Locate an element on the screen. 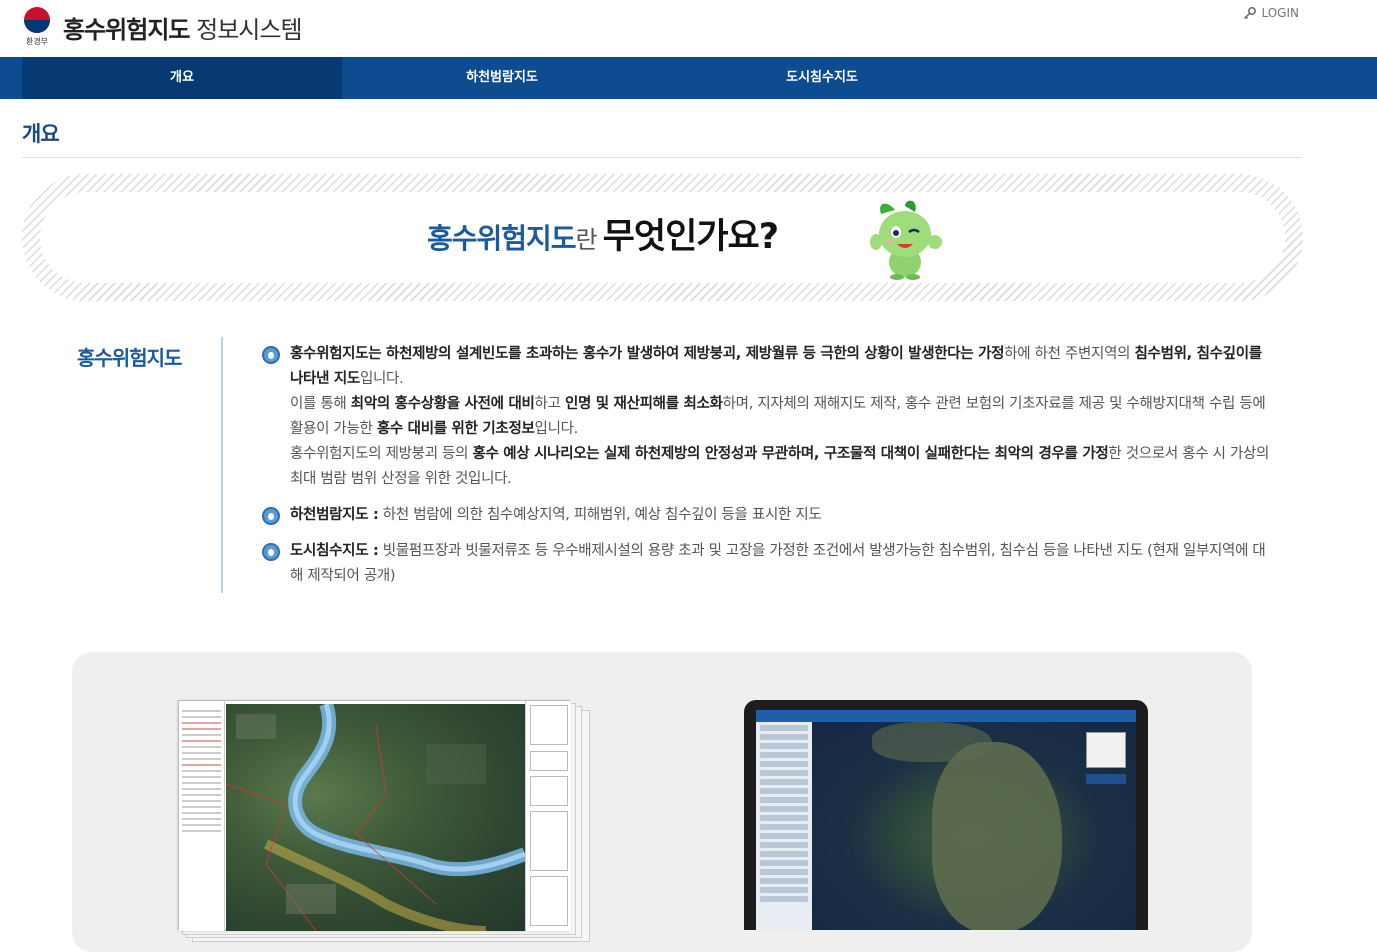 This screenshot has height=952, width=1377. map-legend-button is located at coordinates (1106, 779).